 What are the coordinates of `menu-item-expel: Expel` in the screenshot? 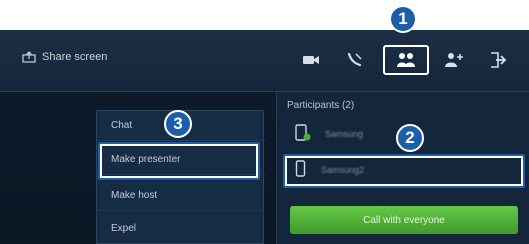 It's located at (181, 228).